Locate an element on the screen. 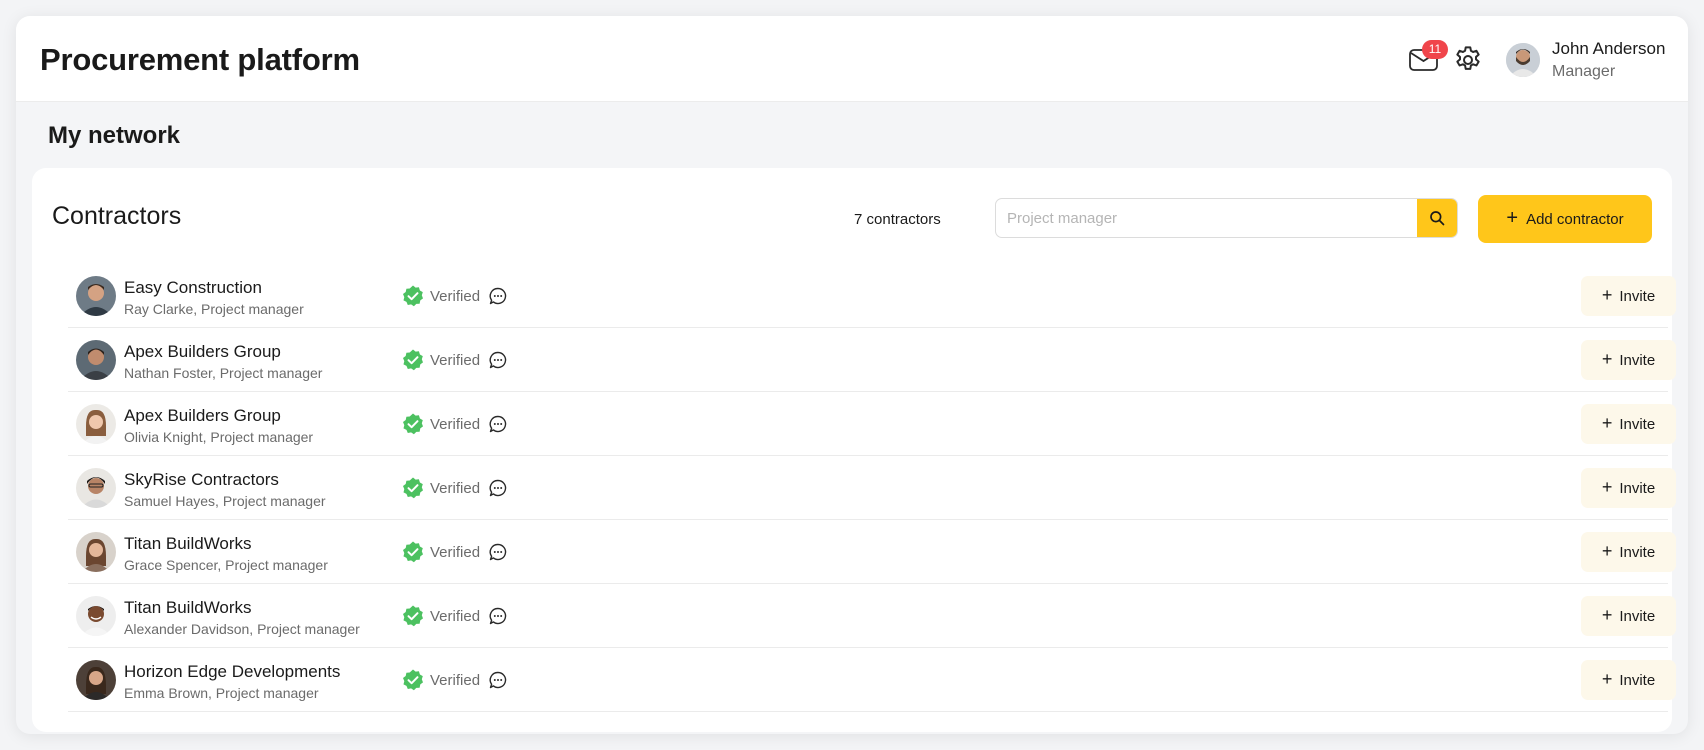 The width and height of the screenshot is (1704, 750). contact-person: Samuel Hayes, Project manager is located at coordinates (225, 501).